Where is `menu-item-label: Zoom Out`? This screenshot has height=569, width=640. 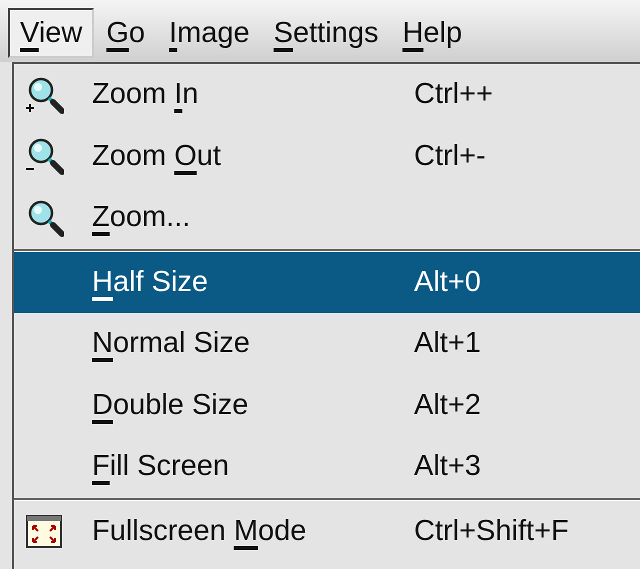
menu-item-label: Zoom Out is located at coordinates (157, 156).